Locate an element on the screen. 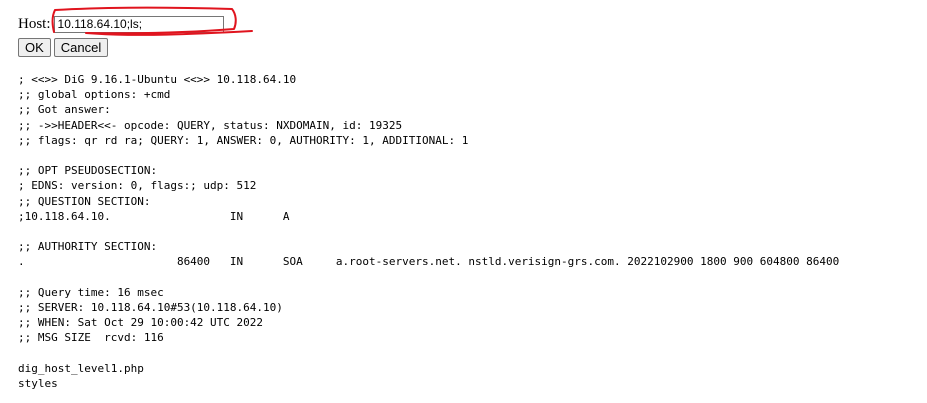  output-line: ;; WHEN: Sat Oct 29 10:00:42 UTC 2022 is located at coordinates (141, 322).